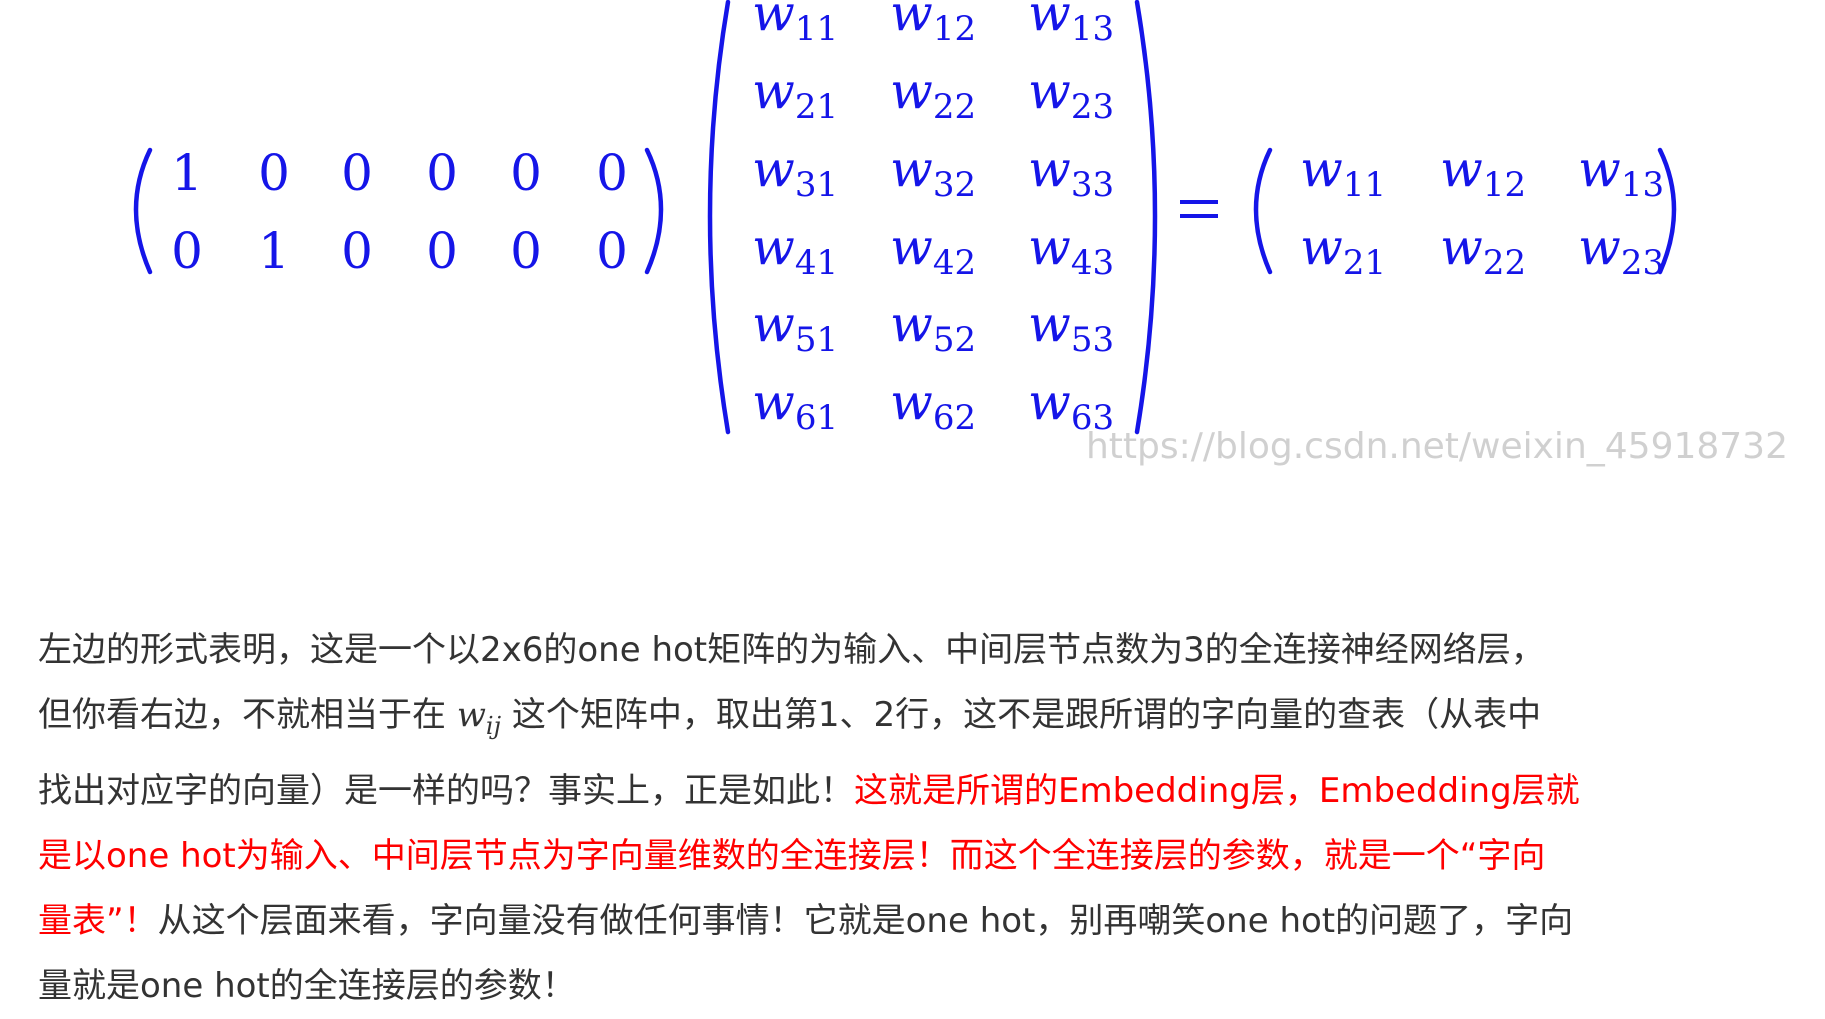  I want to click on weight-cell-r5-c2: w52, so click(933, 327).